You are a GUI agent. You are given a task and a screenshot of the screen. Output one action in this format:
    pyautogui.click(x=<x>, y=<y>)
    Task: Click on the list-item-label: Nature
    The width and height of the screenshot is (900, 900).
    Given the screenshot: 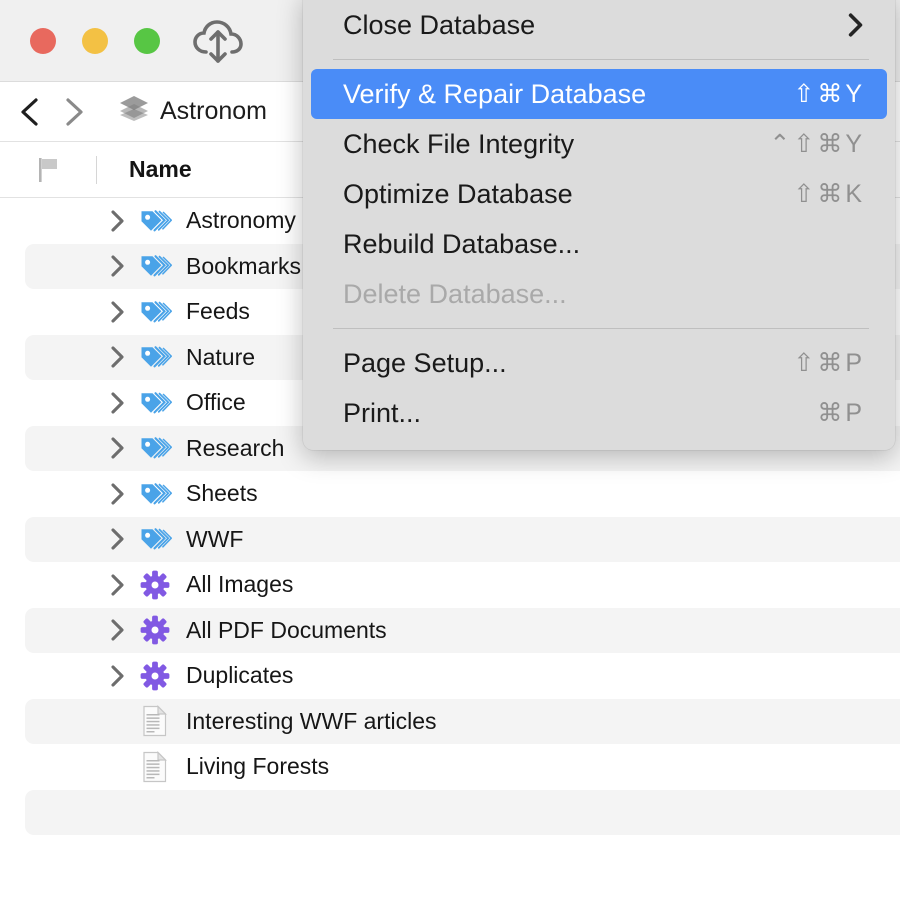 What is the action you would take?
    pyautogui.click(x=221, y=356)
    